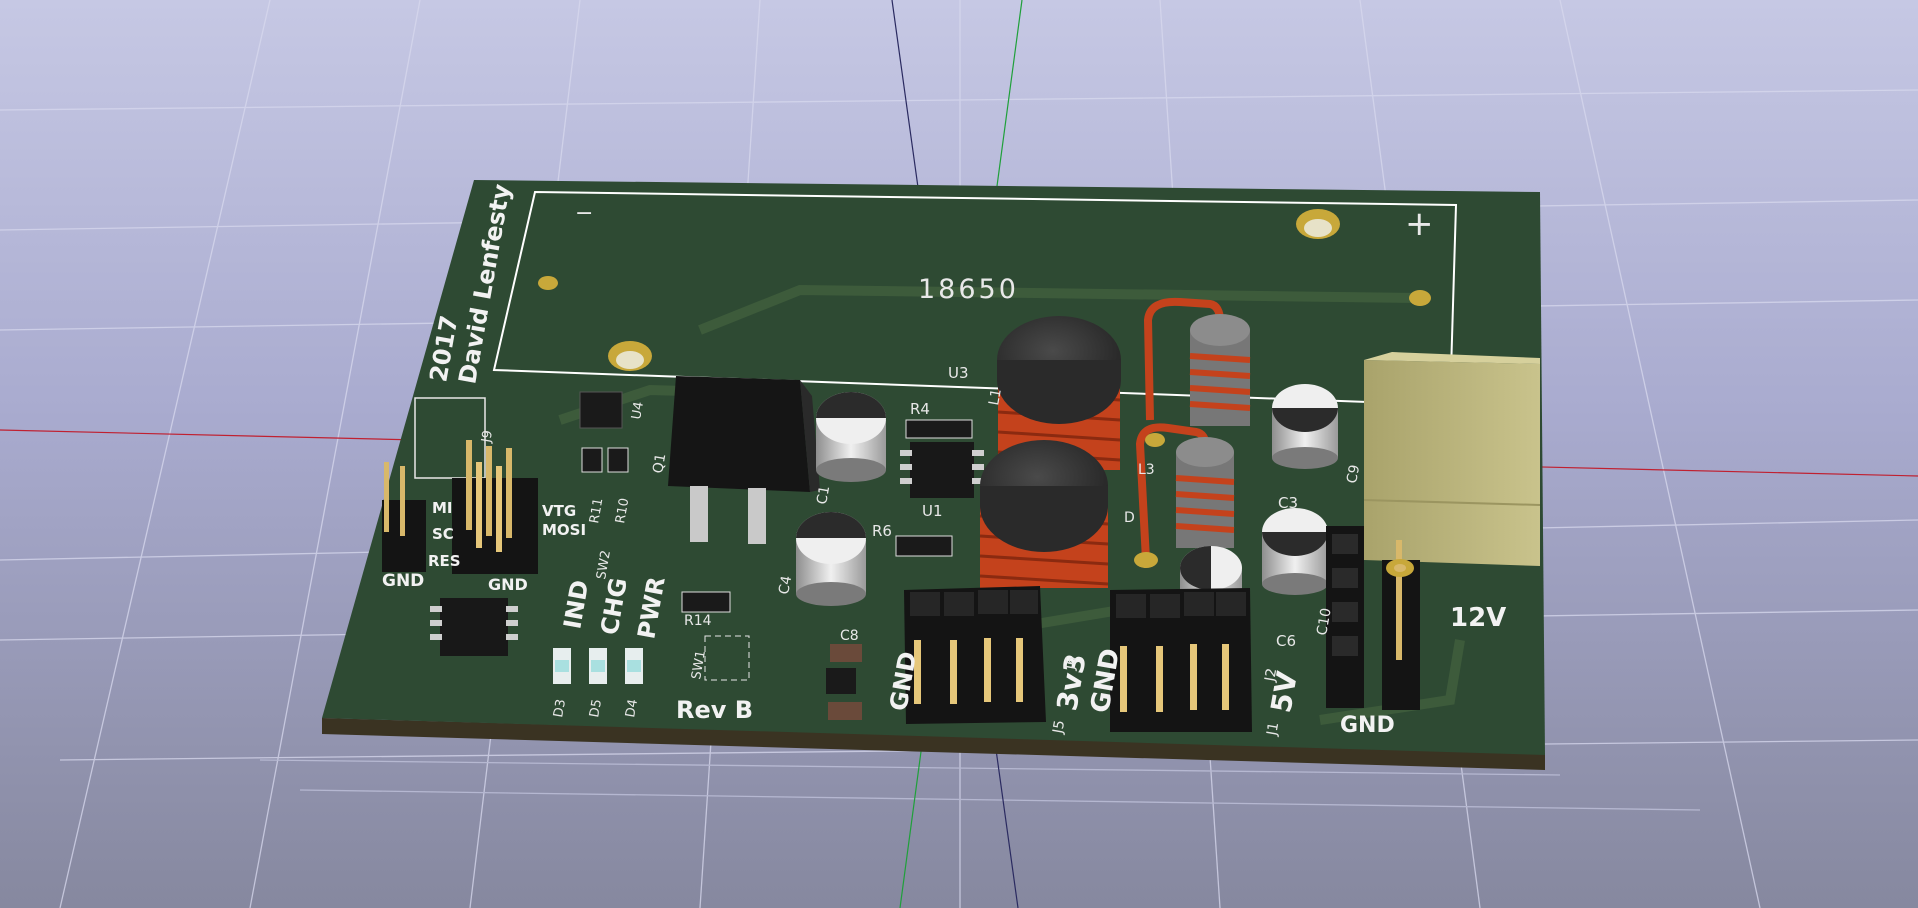  I want to click on refdes-u3: U3, so click(958, 373).